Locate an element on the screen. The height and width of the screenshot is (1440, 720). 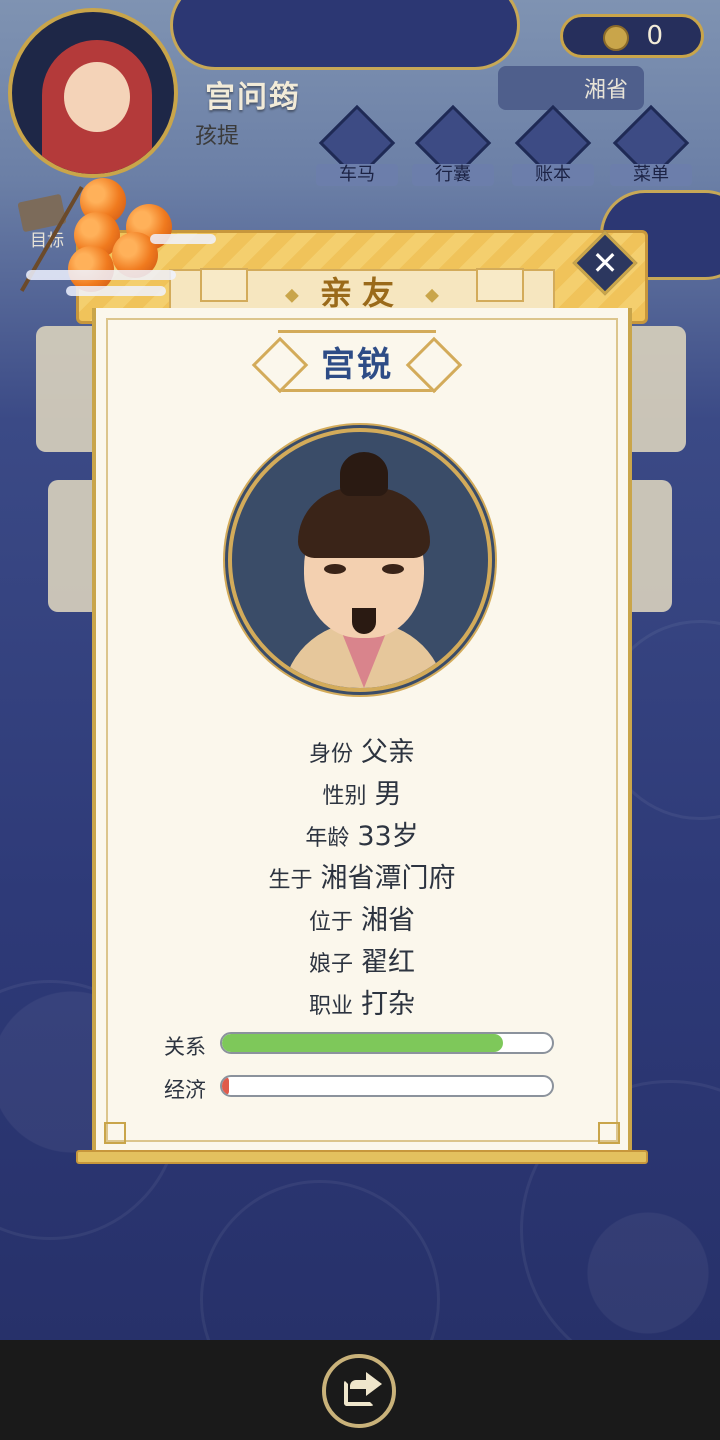
share-icon-arrow is located at coordinates (374, 1384).